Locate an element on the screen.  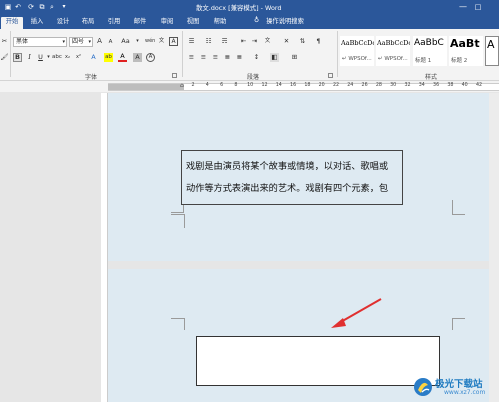
ruler-number: 34 is located at coordinates (421, 85).